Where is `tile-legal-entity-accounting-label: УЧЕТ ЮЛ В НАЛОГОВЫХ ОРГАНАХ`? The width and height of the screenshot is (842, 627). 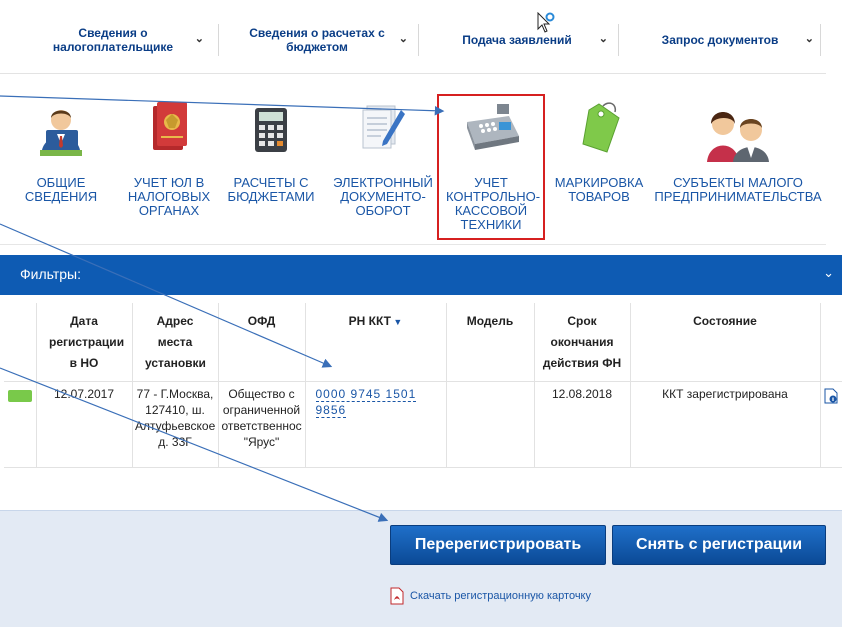 tile-legal-entity-accounting-label: УЧЕТ ЮЛ В НАЛОГОВЫХ ОРГАНАХ is located at coordinates (169, 196).